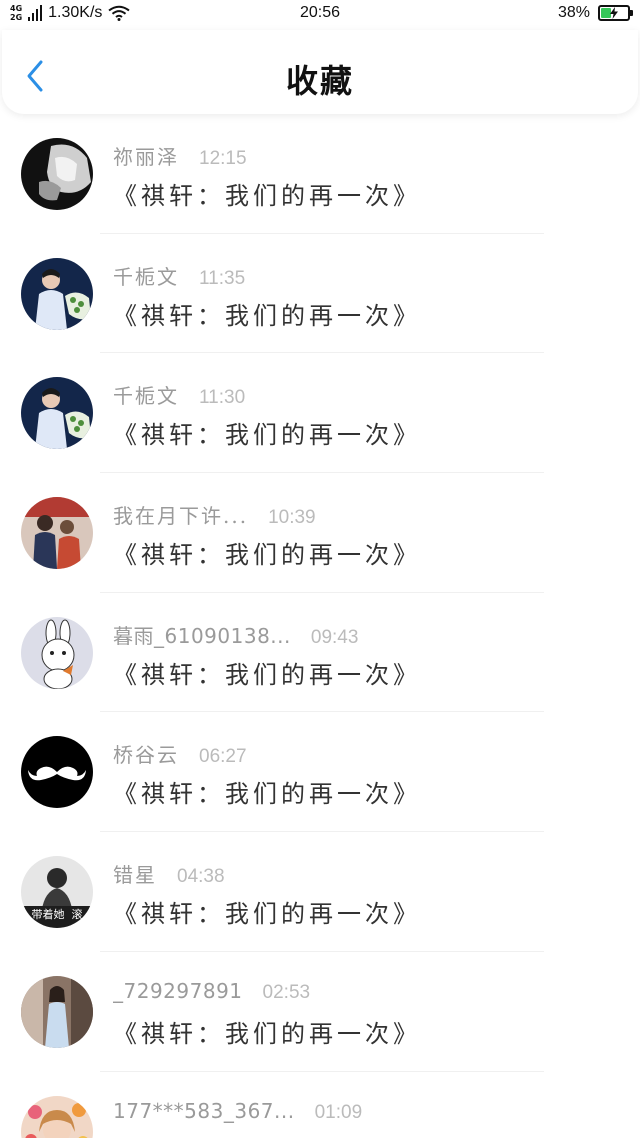 The width and height of the screenshot is (640, 1138). Describe the element at coordinates (57, 915) in the screenshot. I see `avatar-caption: 带着她 滚` at that location.